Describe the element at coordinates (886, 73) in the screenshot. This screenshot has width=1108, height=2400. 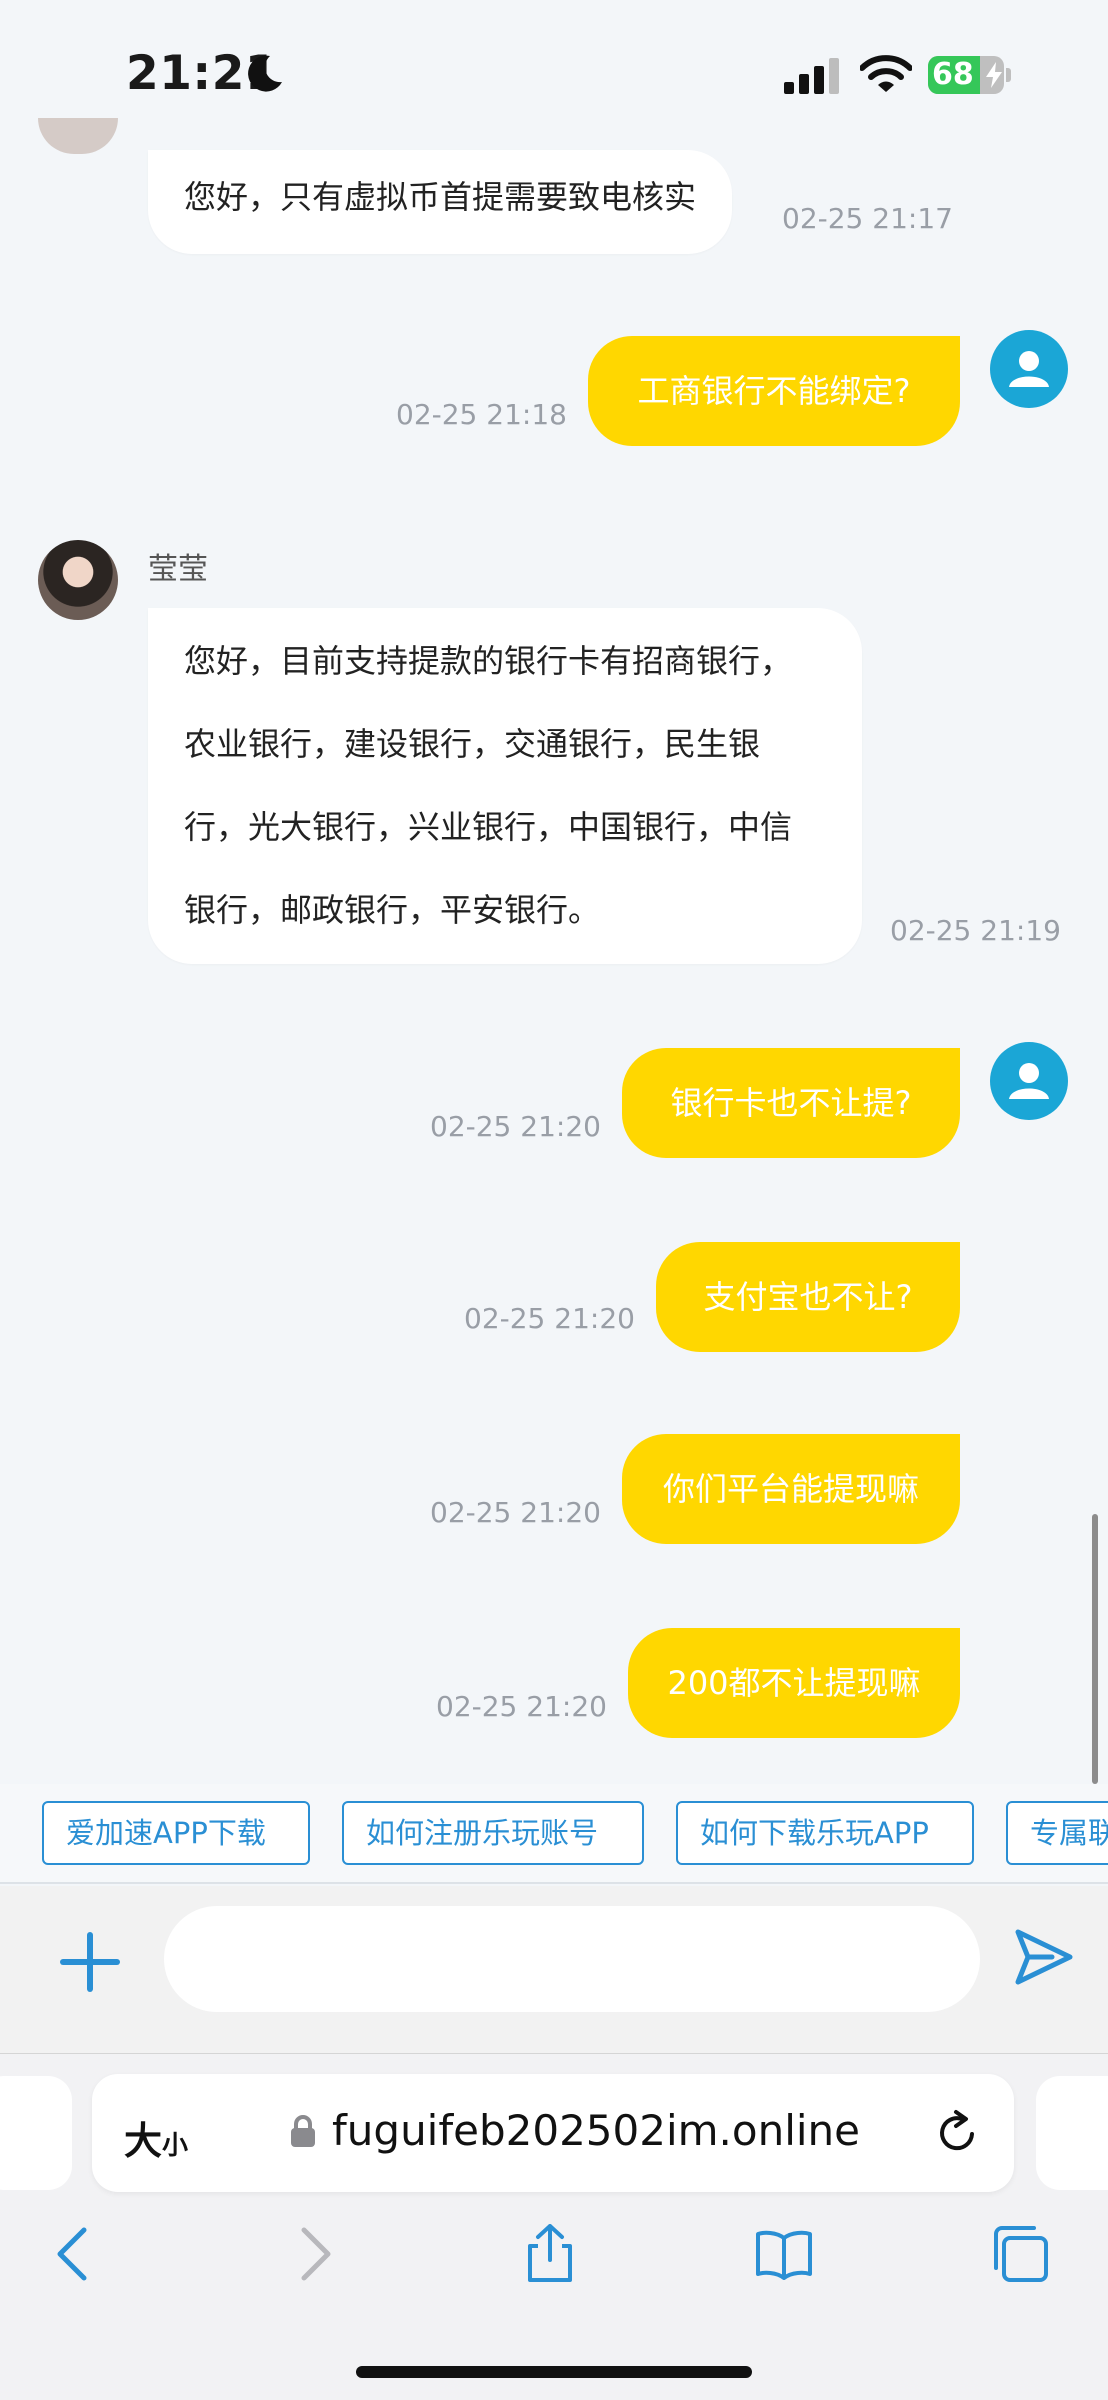
I see `wifi-icon` at that location.